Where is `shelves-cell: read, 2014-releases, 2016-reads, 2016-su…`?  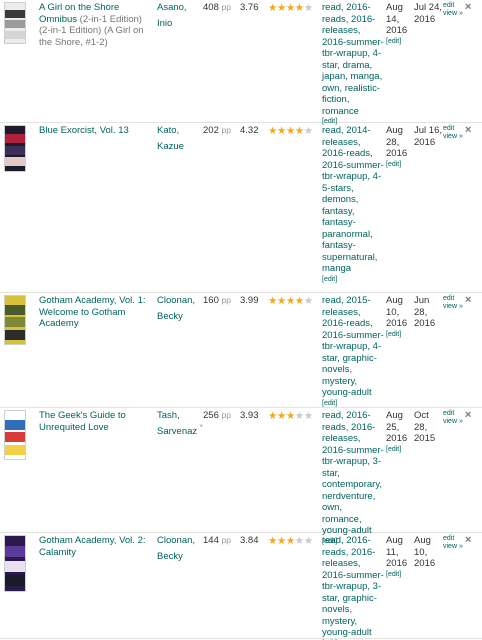 shelves-cell: read, 2014-releases, 2016-reads, 2016-su… is located at coordinates (353, 205).